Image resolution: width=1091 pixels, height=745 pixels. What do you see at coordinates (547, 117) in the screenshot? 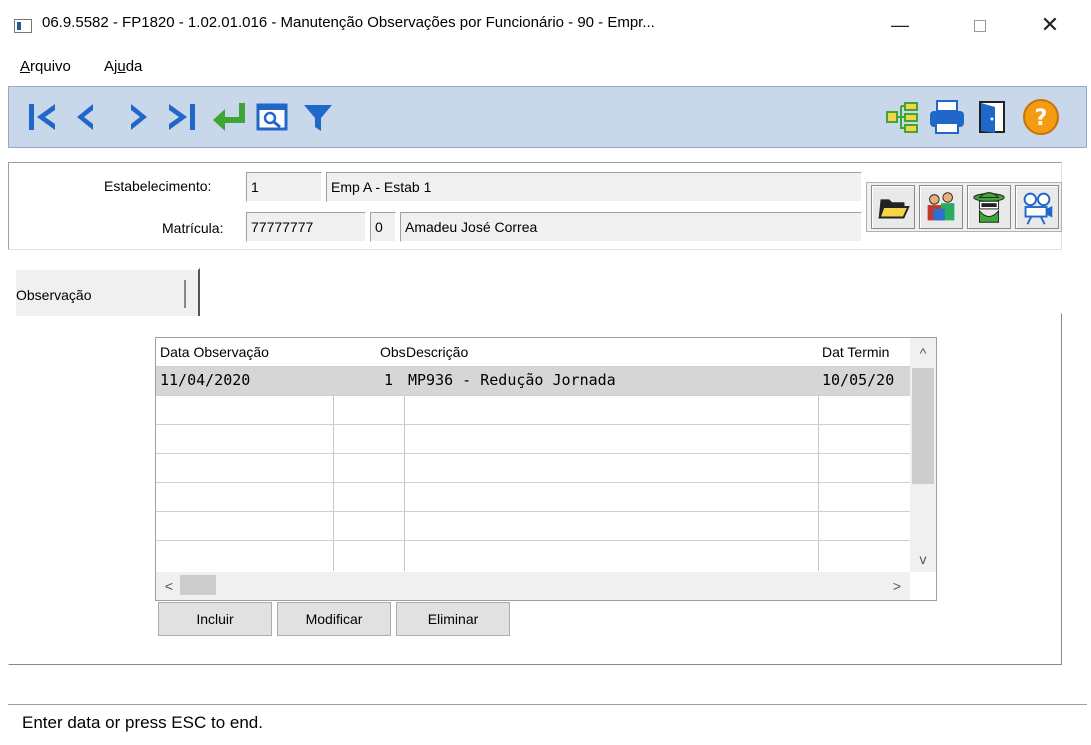
I see `toolbar: ?` at bounding box center [547, 117].